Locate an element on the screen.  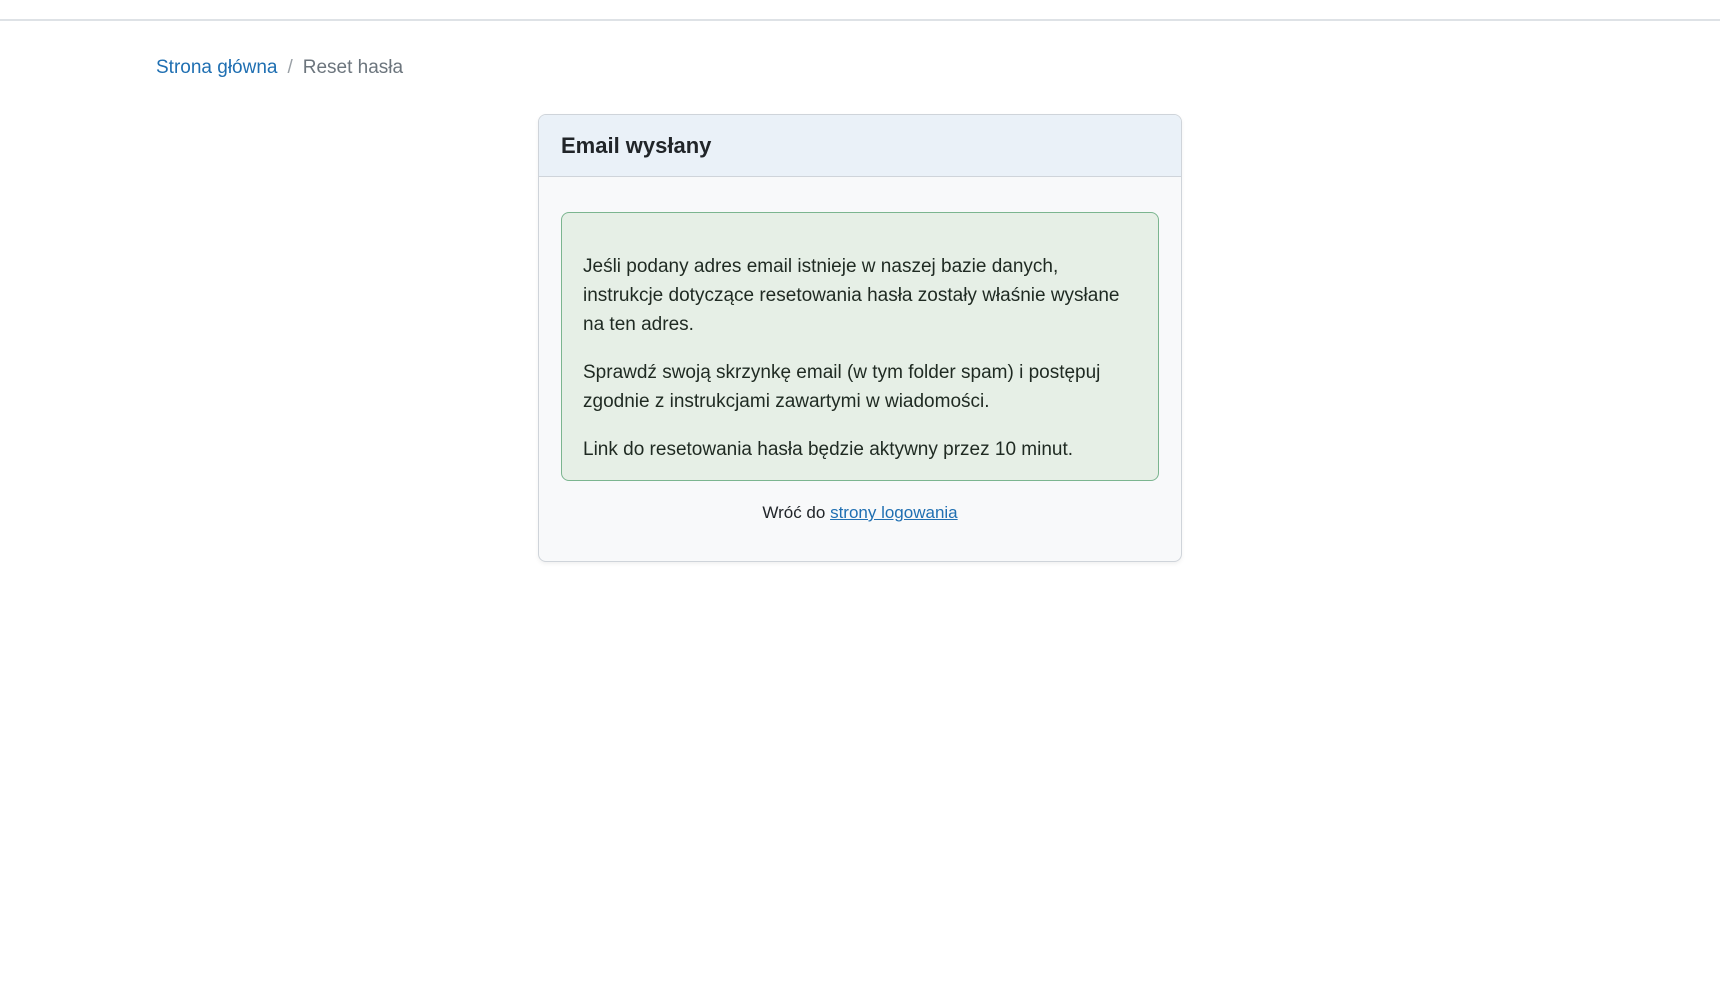
card-title: Email wysłany is located at coordinates (636, 145).